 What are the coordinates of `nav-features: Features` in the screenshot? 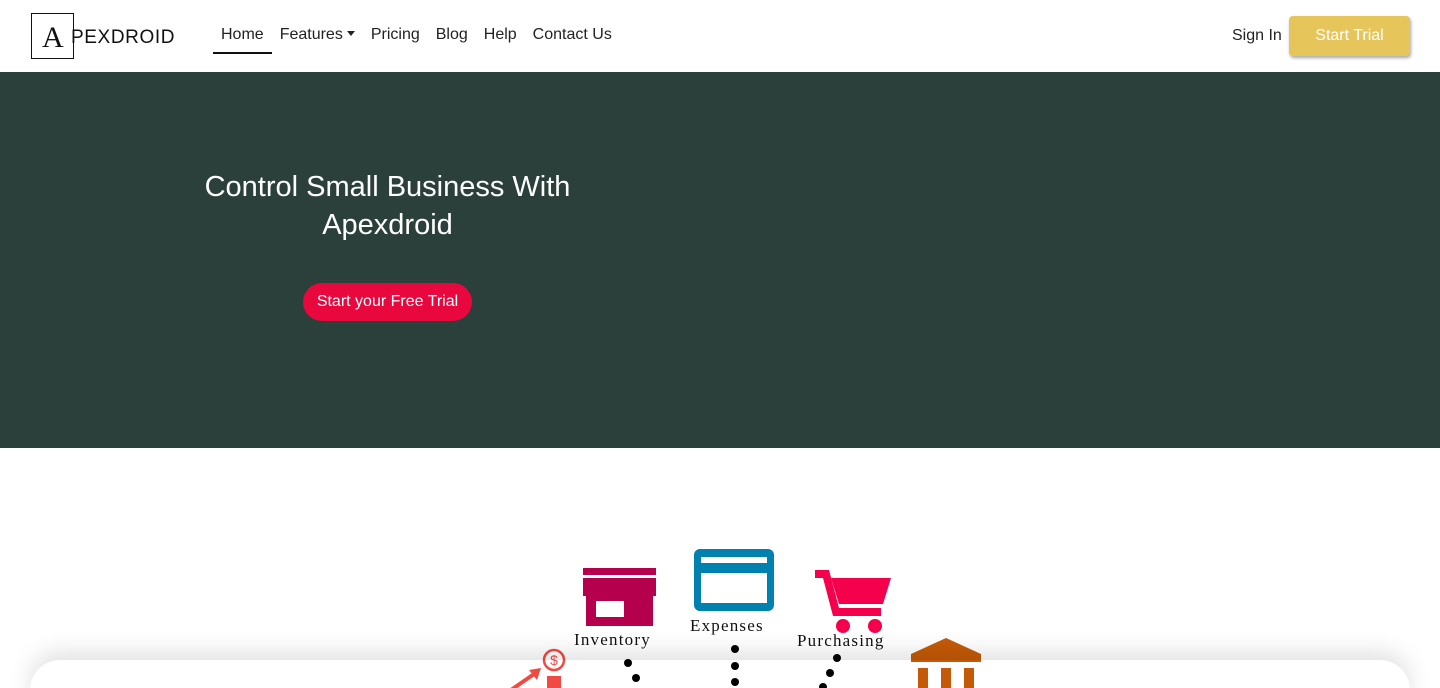 It's located at (317, 37).